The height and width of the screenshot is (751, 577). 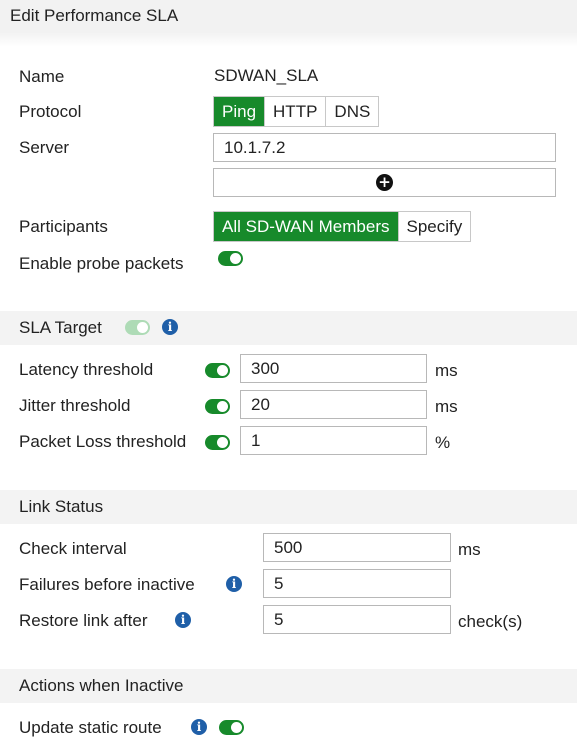 I want to click on dialog-title-bar: Edit Performance SLA, so click(x=288, y=16).